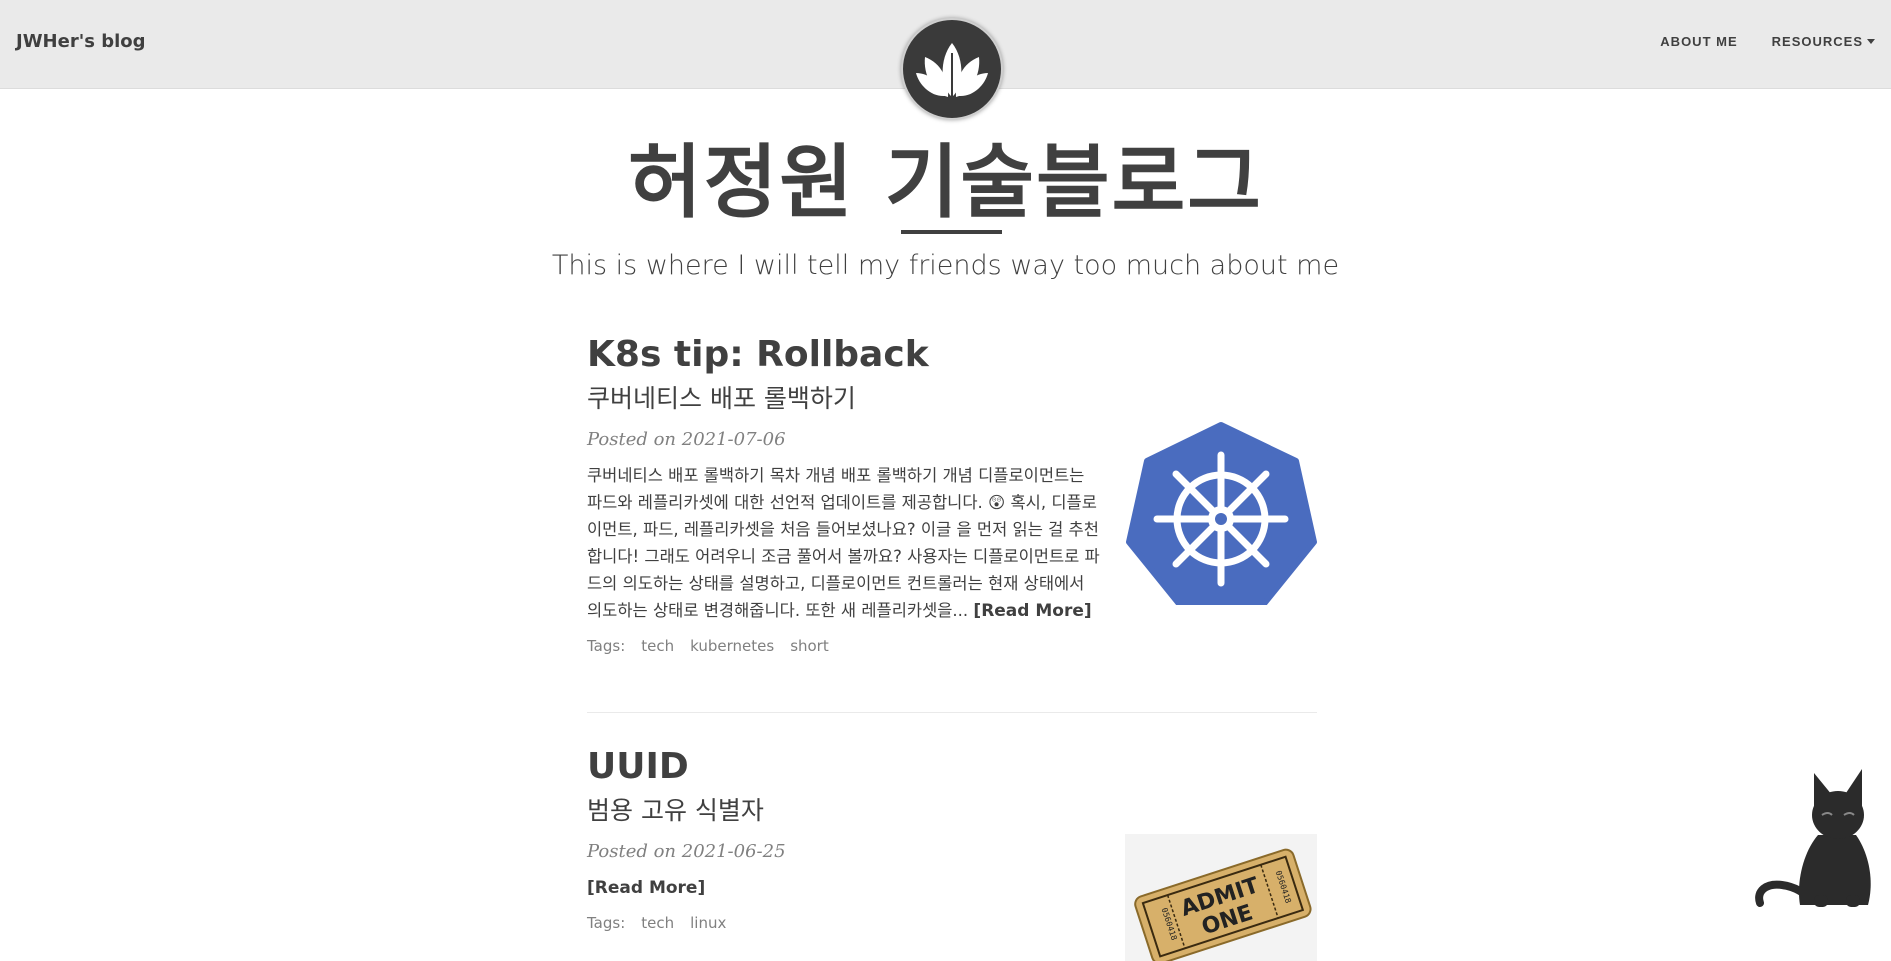  I want to click on cat-mascot, so click(1814, 838).